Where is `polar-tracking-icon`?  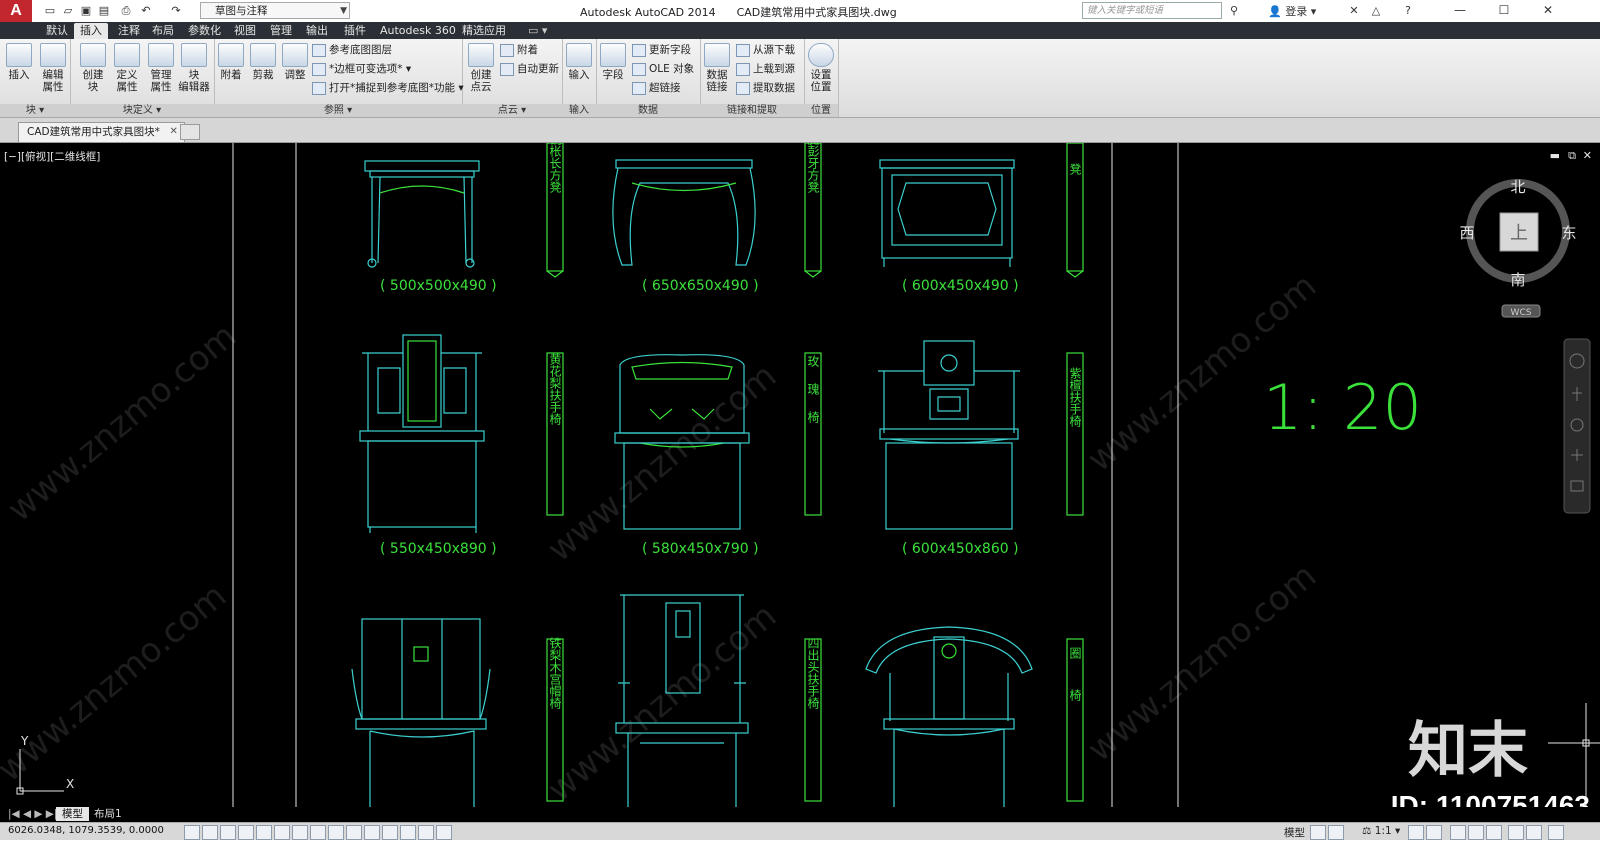 polar-tracking-icon is located at coordinates (264, 832).